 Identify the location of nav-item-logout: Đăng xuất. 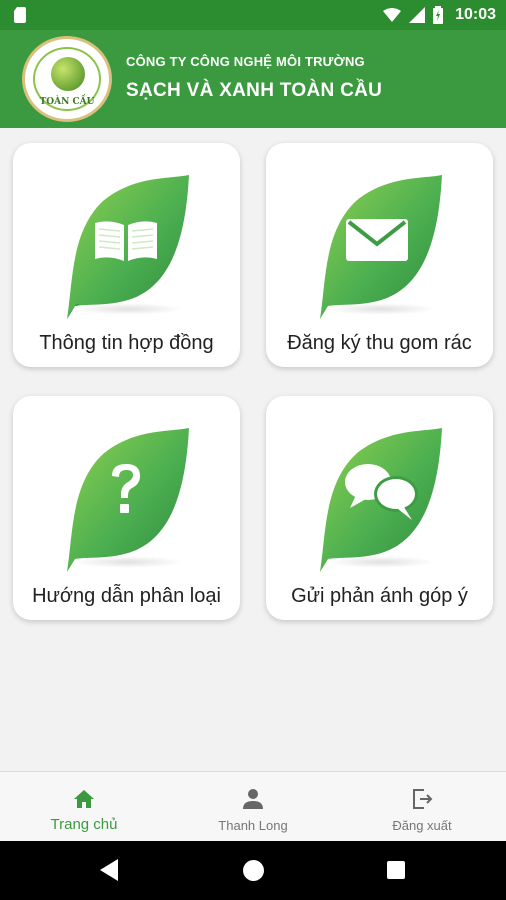
(422, 807).